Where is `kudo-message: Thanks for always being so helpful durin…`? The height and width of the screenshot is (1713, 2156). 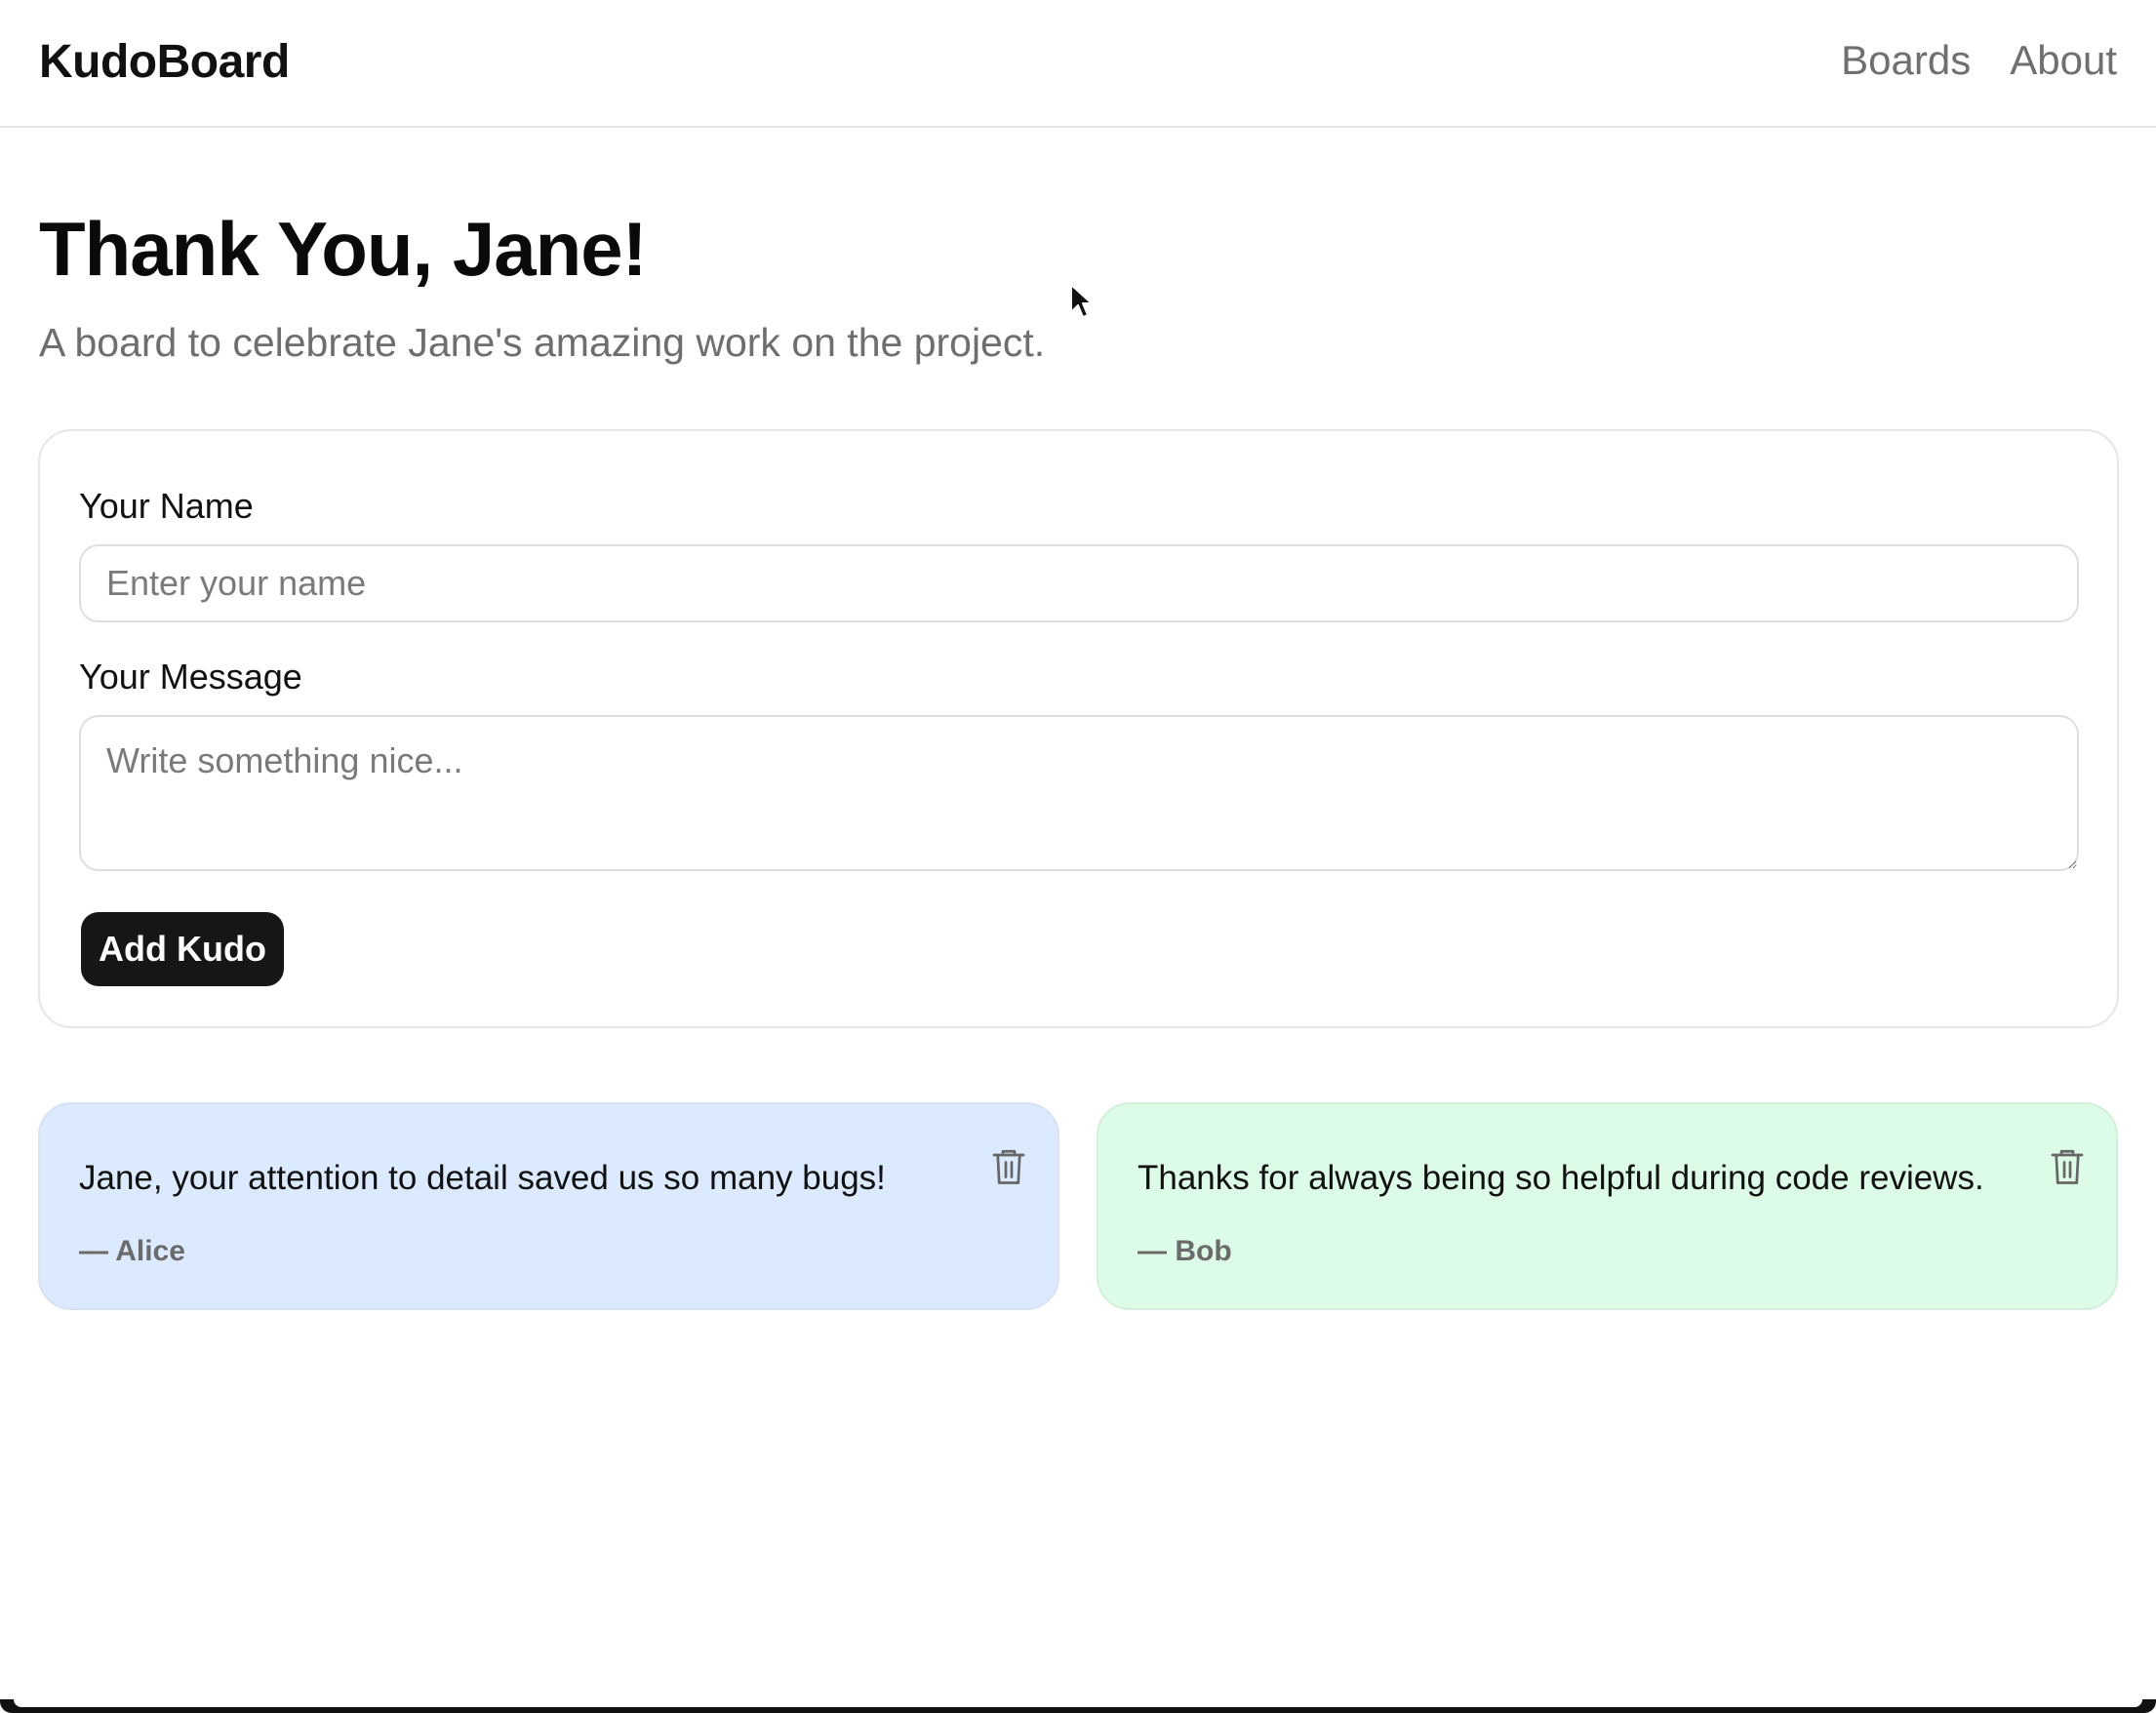 kudo-message: Thanks for always being so helpful durin… is located at coordinates (1561, 1178).